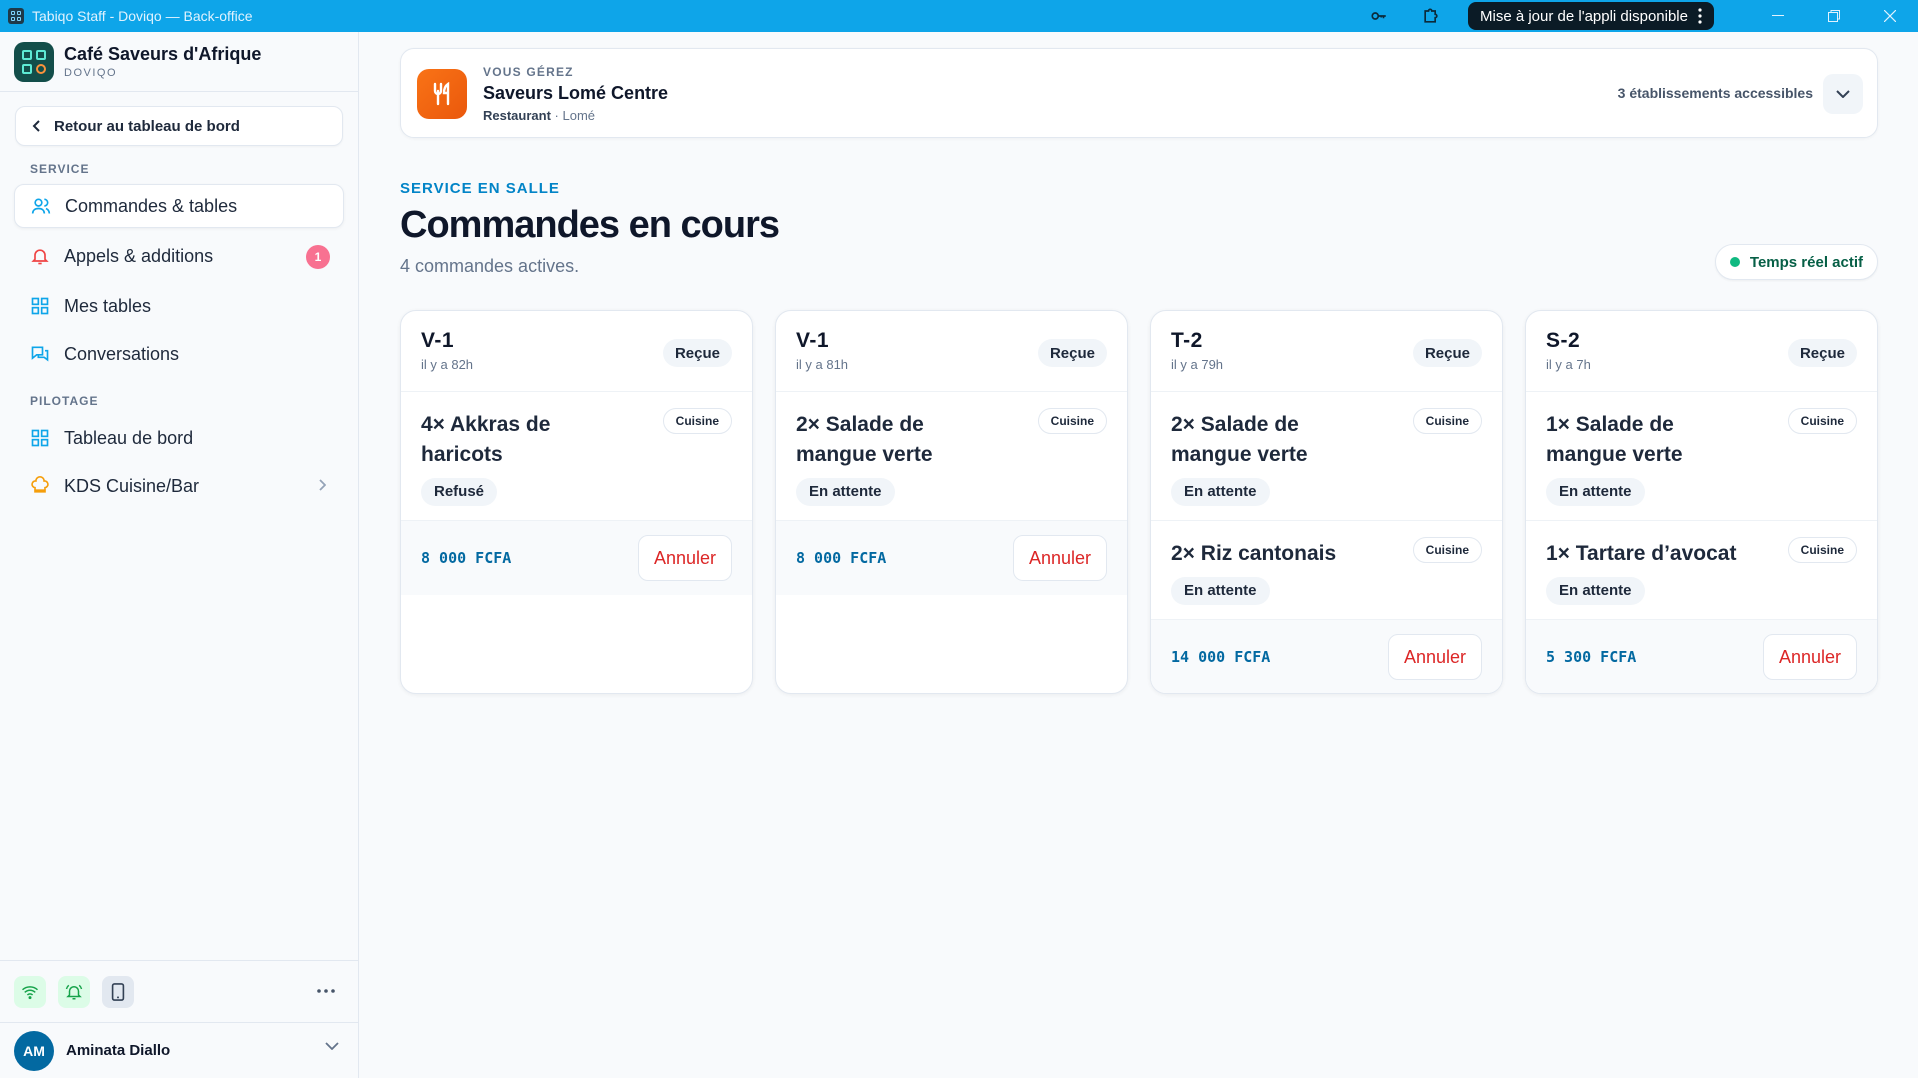 The width and height of the screenshot is (1918, 1078). Describe the element at coordinates (576, 558) in the screenshot. I see `order-footer: 8 000 FCFA Annuler` at that location.